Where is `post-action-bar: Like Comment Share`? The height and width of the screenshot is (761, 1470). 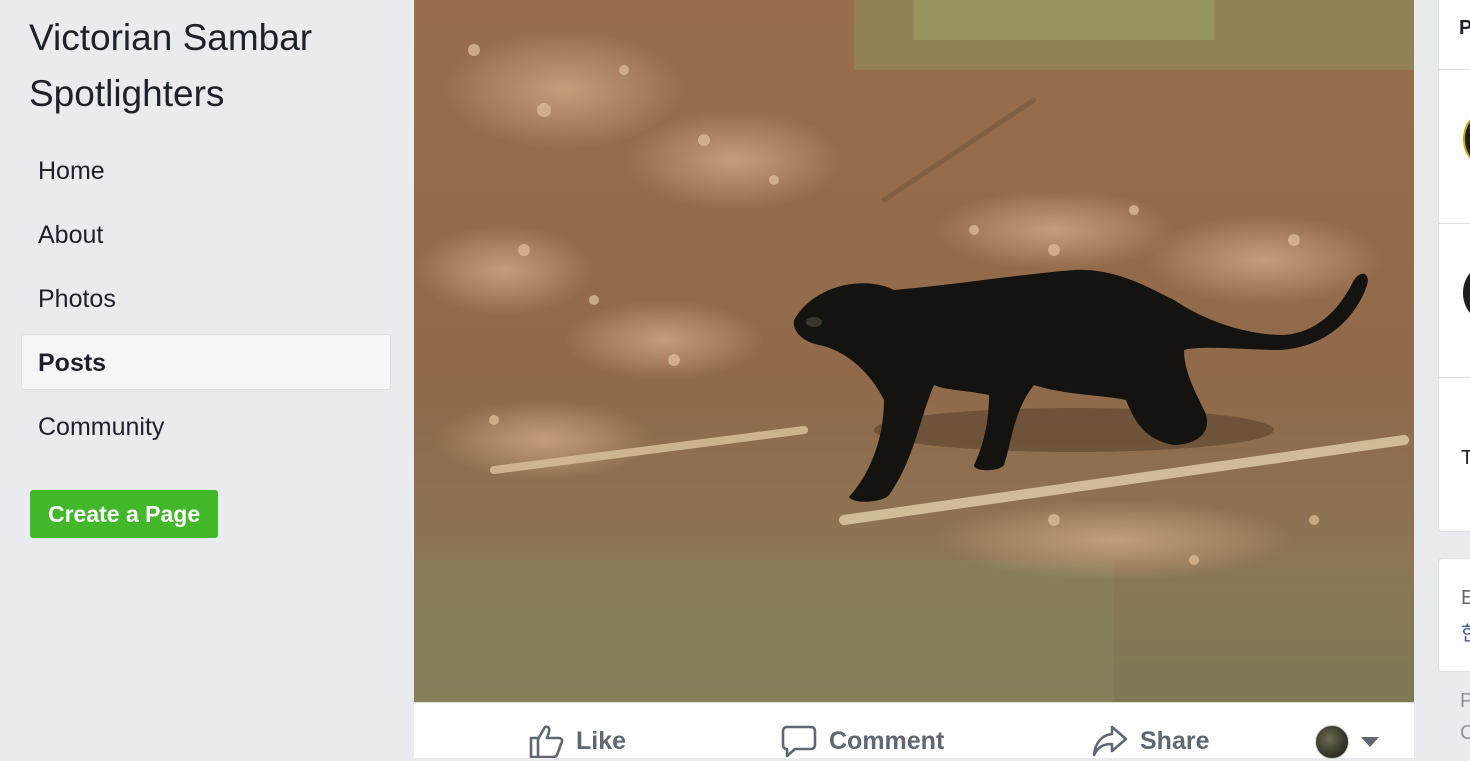 post-action-bar: Like Comment Share is located at coordinates (914, 731).